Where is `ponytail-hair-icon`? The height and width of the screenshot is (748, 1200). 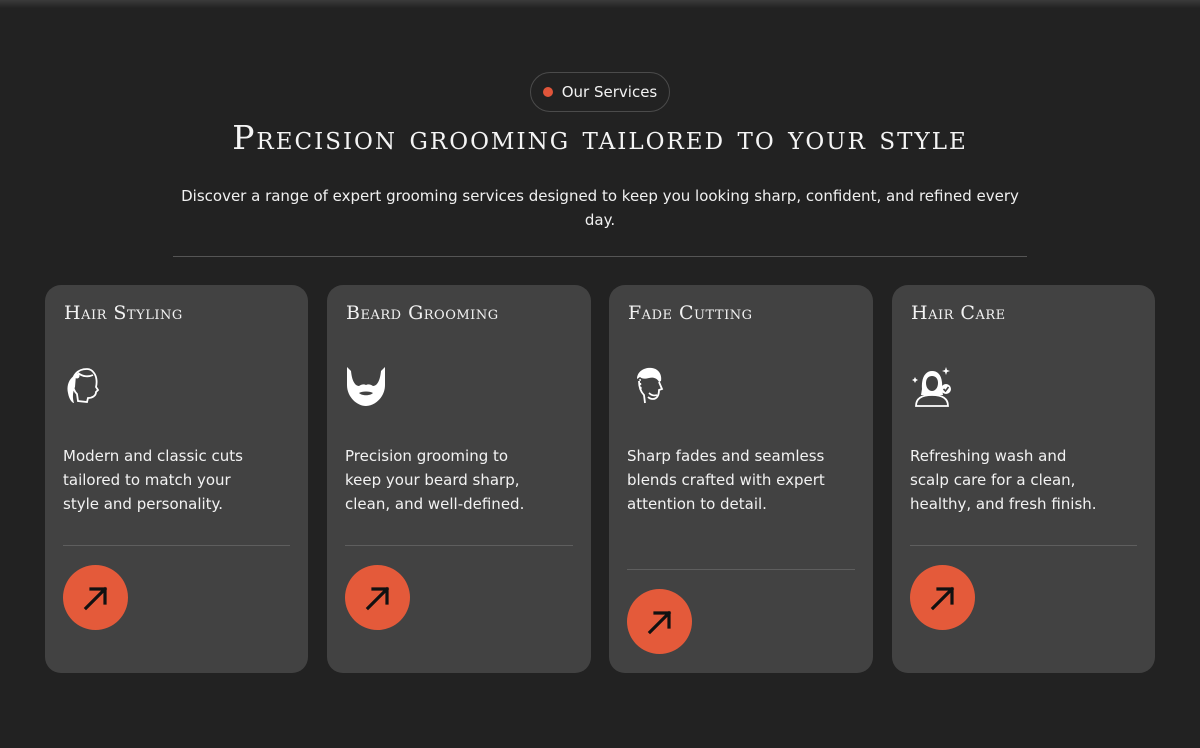
ponytail-hair-icon is located at coordinates (83, 385).